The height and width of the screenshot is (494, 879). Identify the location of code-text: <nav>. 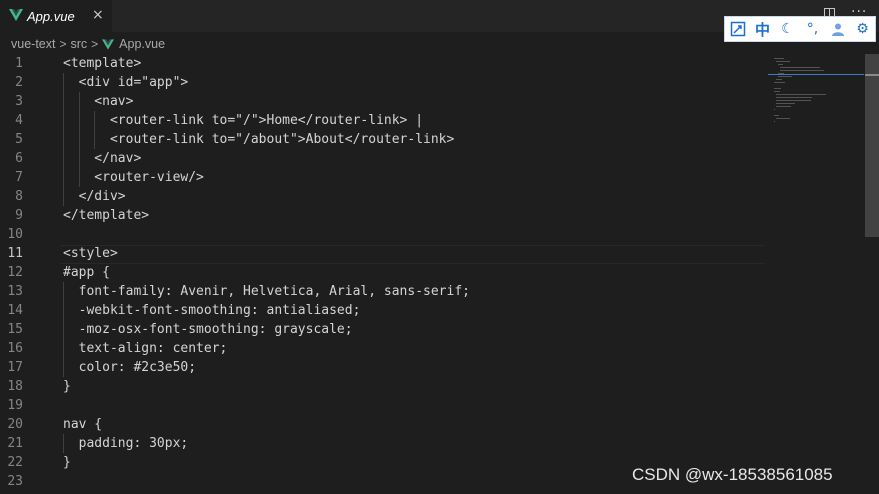
(98, 101).